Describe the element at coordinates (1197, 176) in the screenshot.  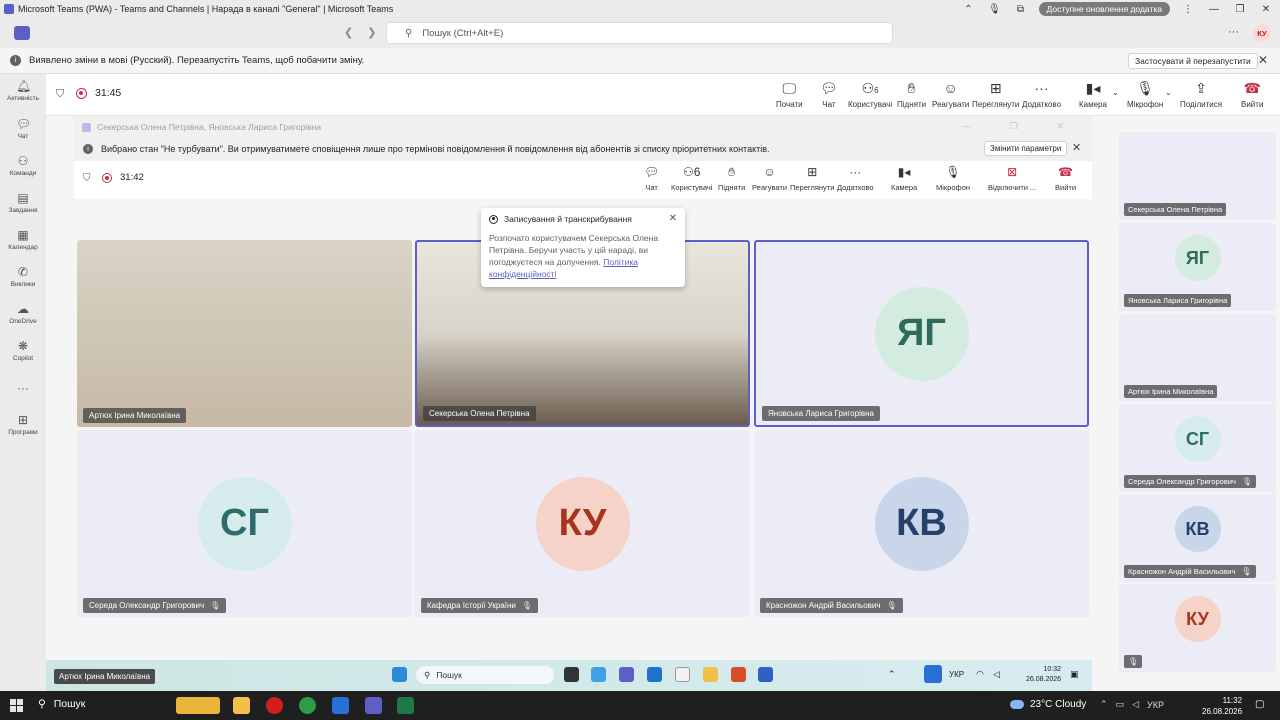
I see `participant-tile: Секерська Олена Петрівна` at that location.